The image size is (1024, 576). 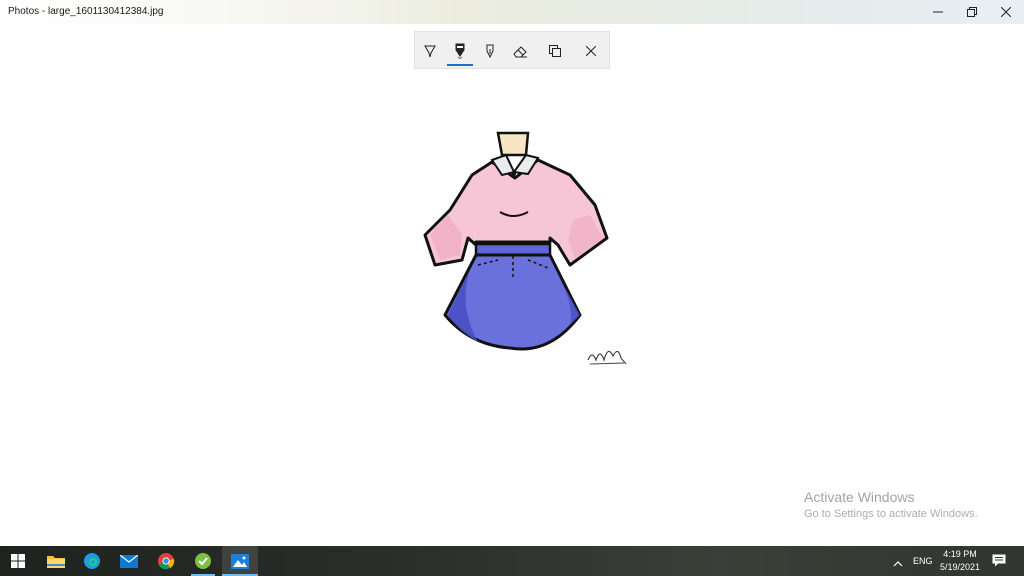 I want to click on watermark-title: Activate Windows, so click(x=859, y=497).